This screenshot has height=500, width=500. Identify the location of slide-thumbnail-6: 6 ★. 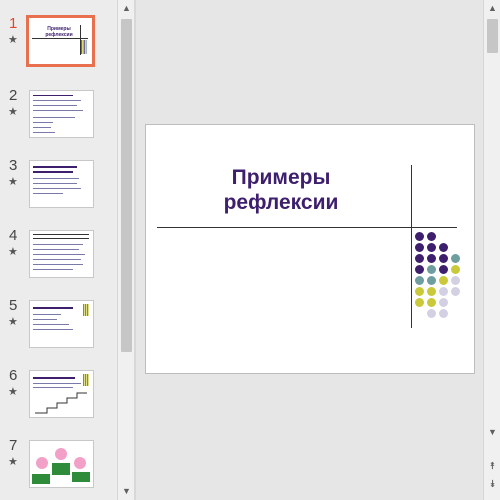
(58, 399).